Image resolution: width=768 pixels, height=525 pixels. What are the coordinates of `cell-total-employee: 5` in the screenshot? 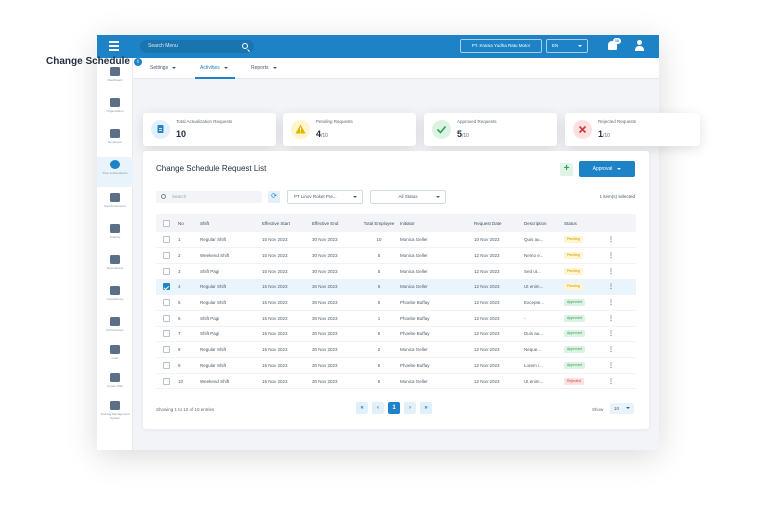 It's located at (379, 287).